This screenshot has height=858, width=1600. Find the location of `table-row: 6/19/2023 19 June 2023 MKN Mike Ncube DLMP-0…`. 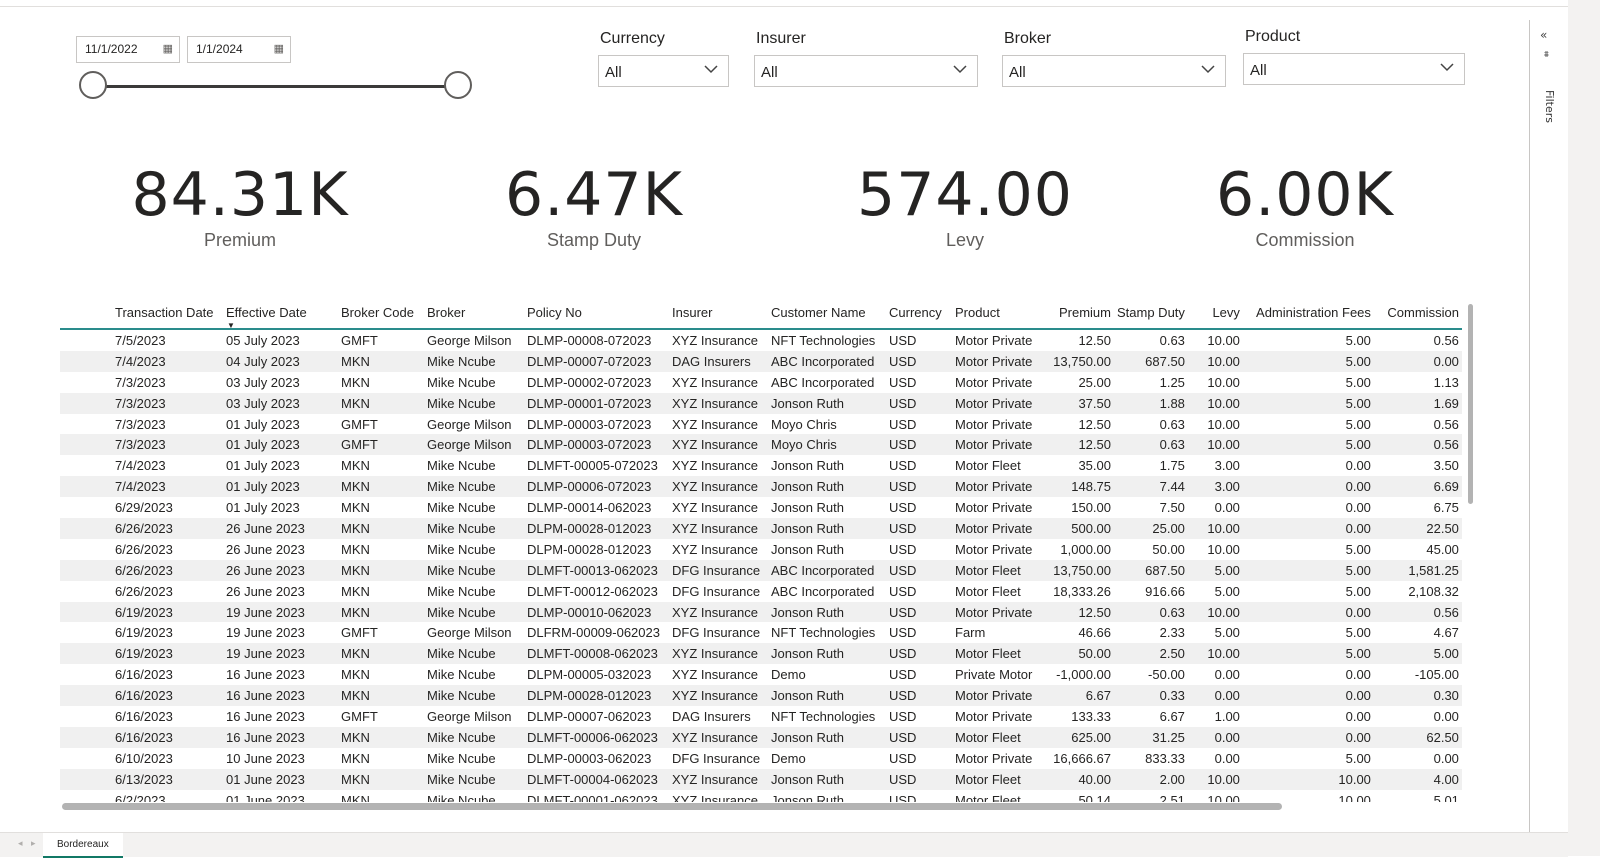

table-row: 6/19/2023 19 June 2023 MKN Mike Ncube DLMP-0… is located at coordinates (761, 612).